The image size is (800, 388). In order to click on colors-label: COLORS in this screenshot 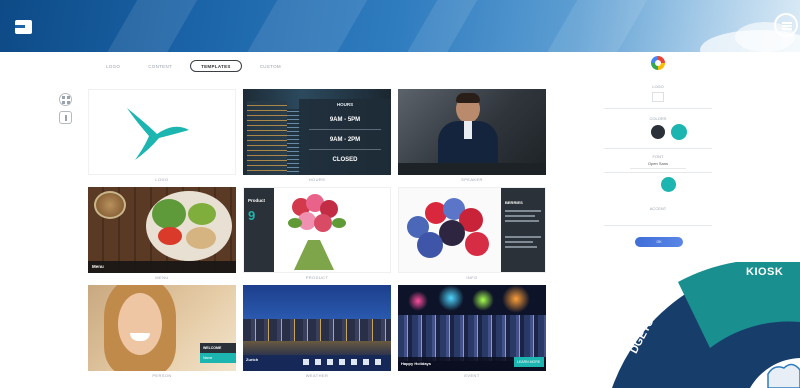, I will do `click(658, 118)`.